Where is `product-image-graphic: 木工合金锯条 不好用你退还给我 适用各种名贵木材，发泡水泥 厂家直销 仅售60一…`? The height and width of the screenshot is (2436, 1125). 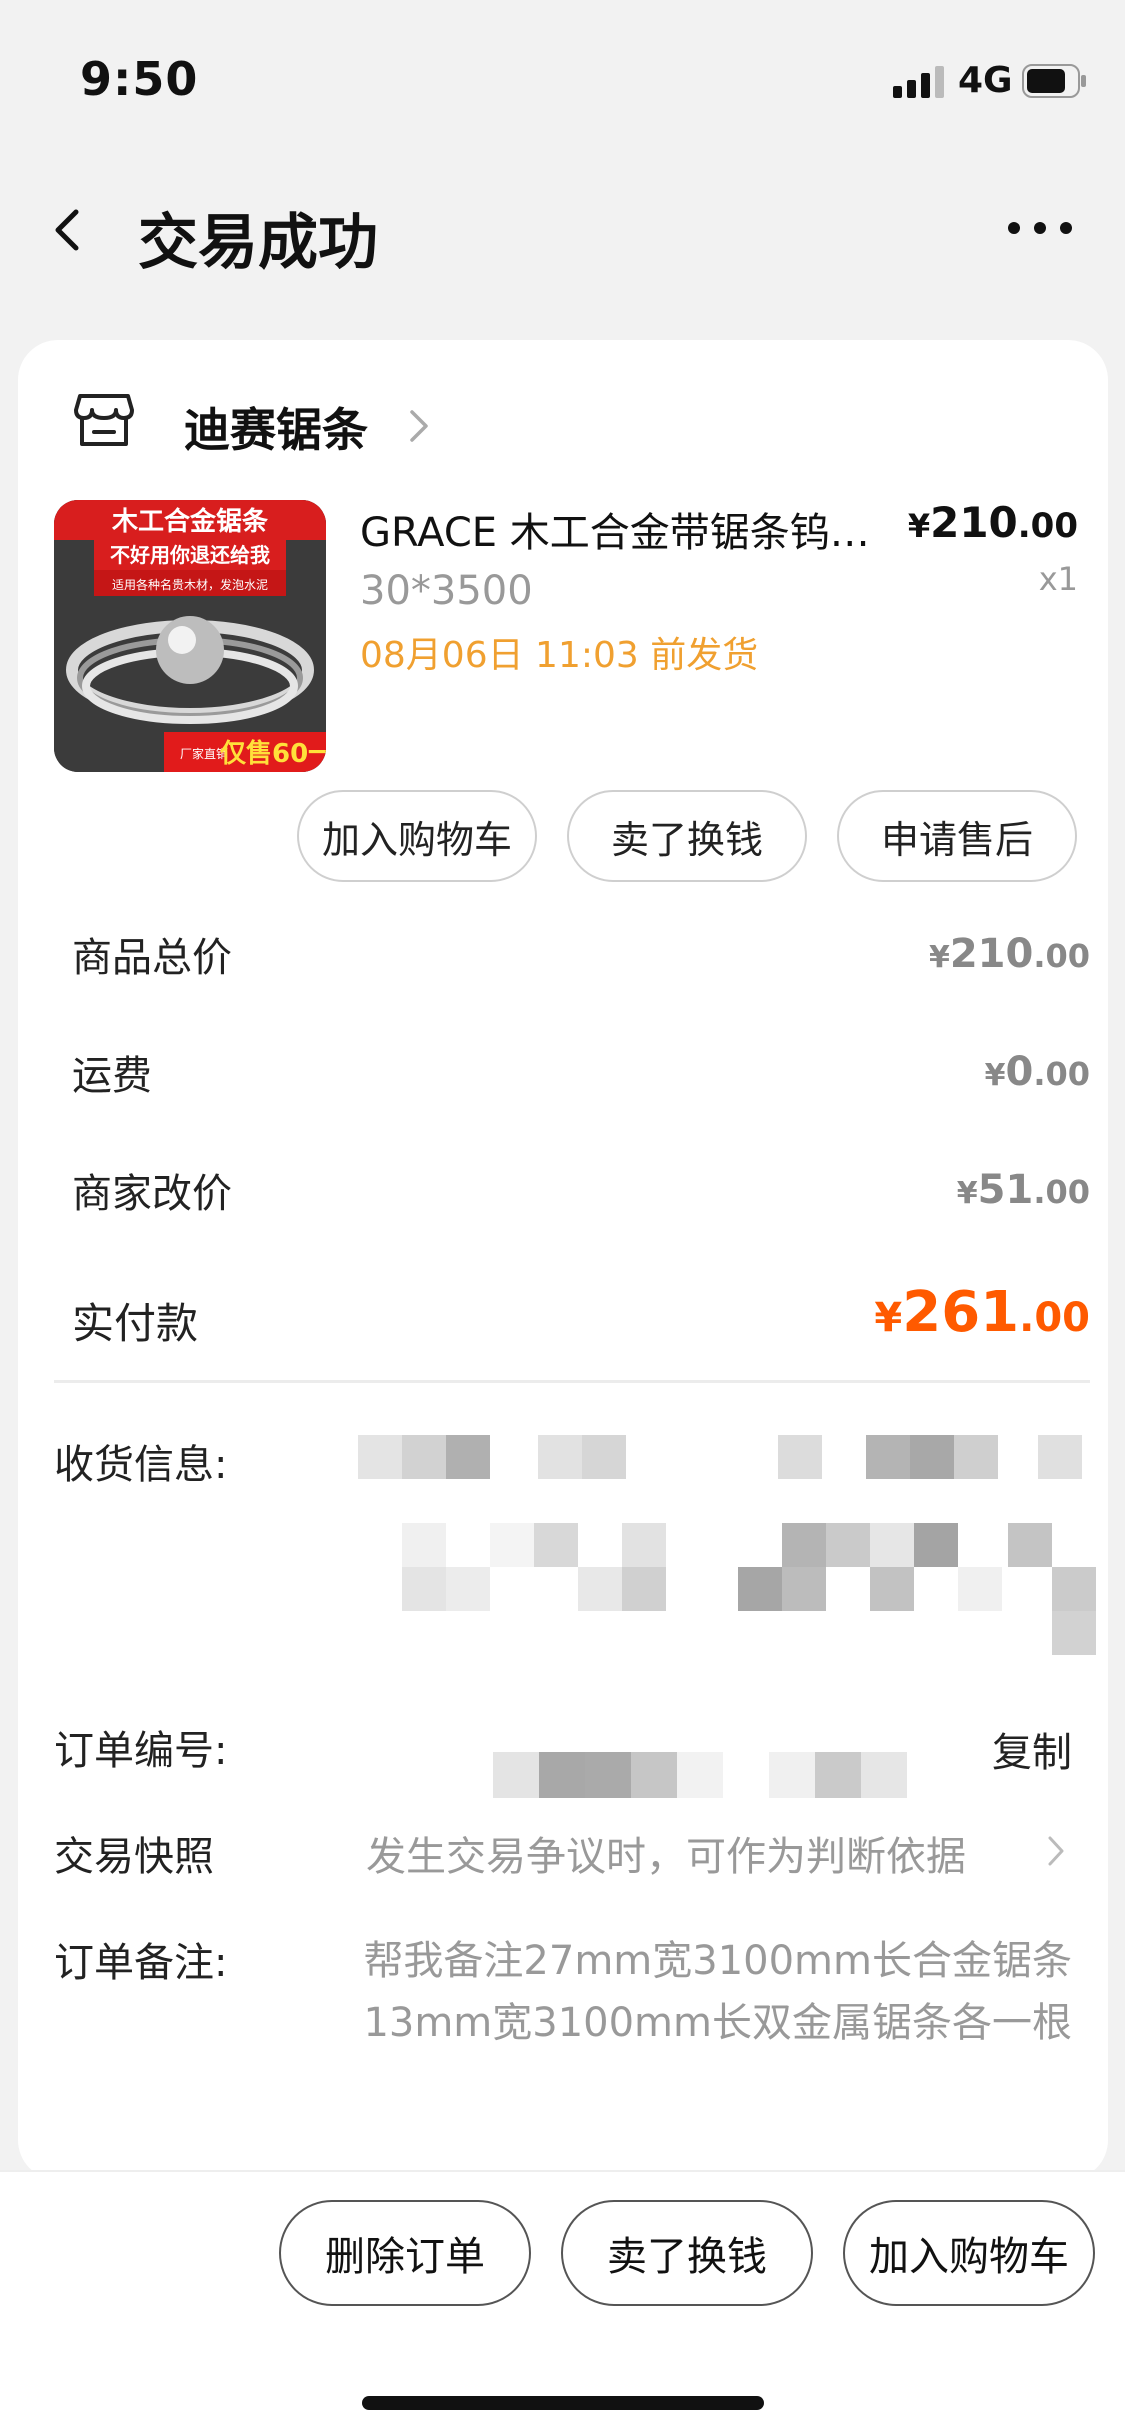
product-image-graphic: 木工合金锯条 不好用你退还给我 适用各种名贵木材，发泡水泥 厂家直销 仅售60一… is located at coordinates (190, 636).